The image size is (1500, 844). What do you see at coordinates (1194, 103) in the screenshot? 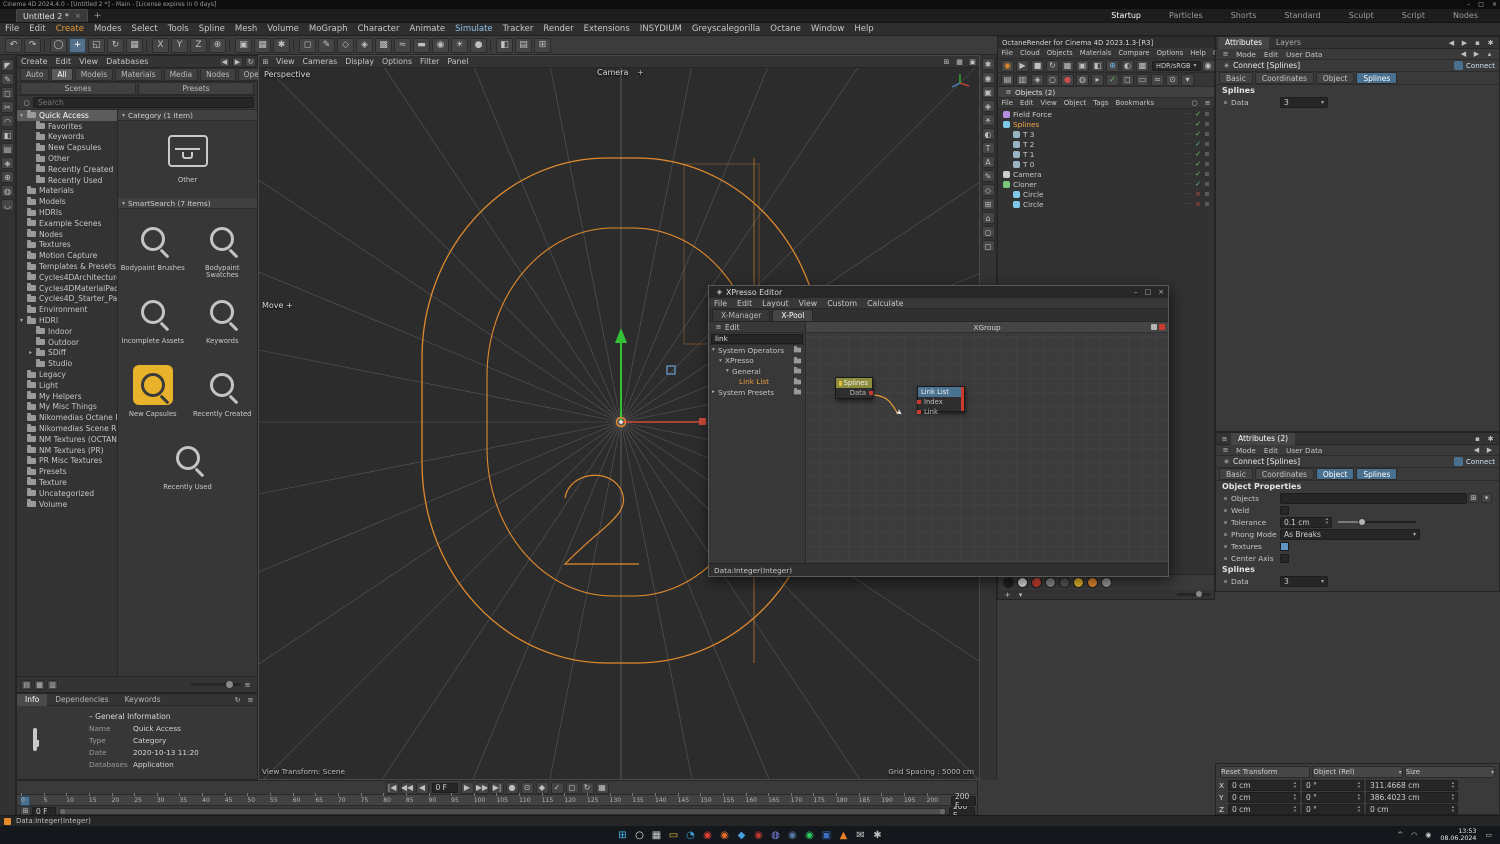
I see `search-icon: ○` at bounding box center [1194, 103].